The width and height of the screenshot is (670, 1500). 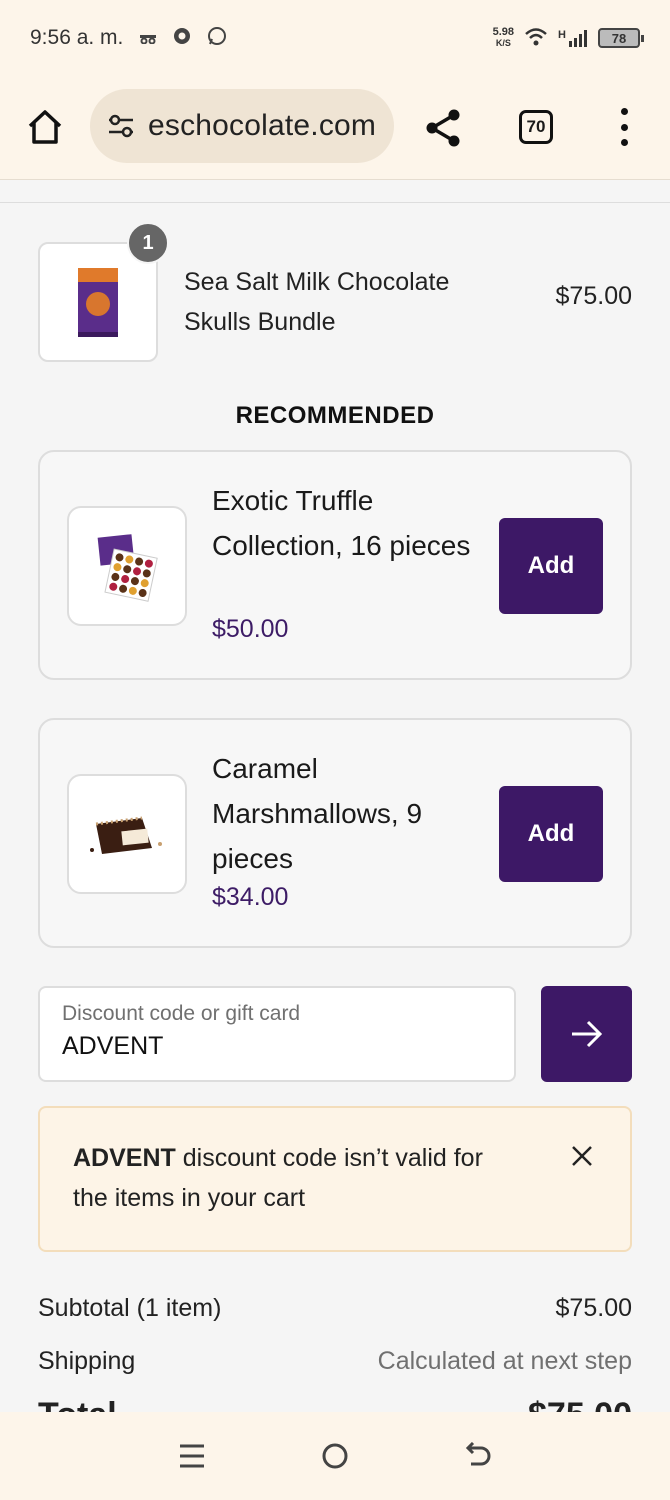 I want to click on whatsapp-icon, so click(x=217, y=38).